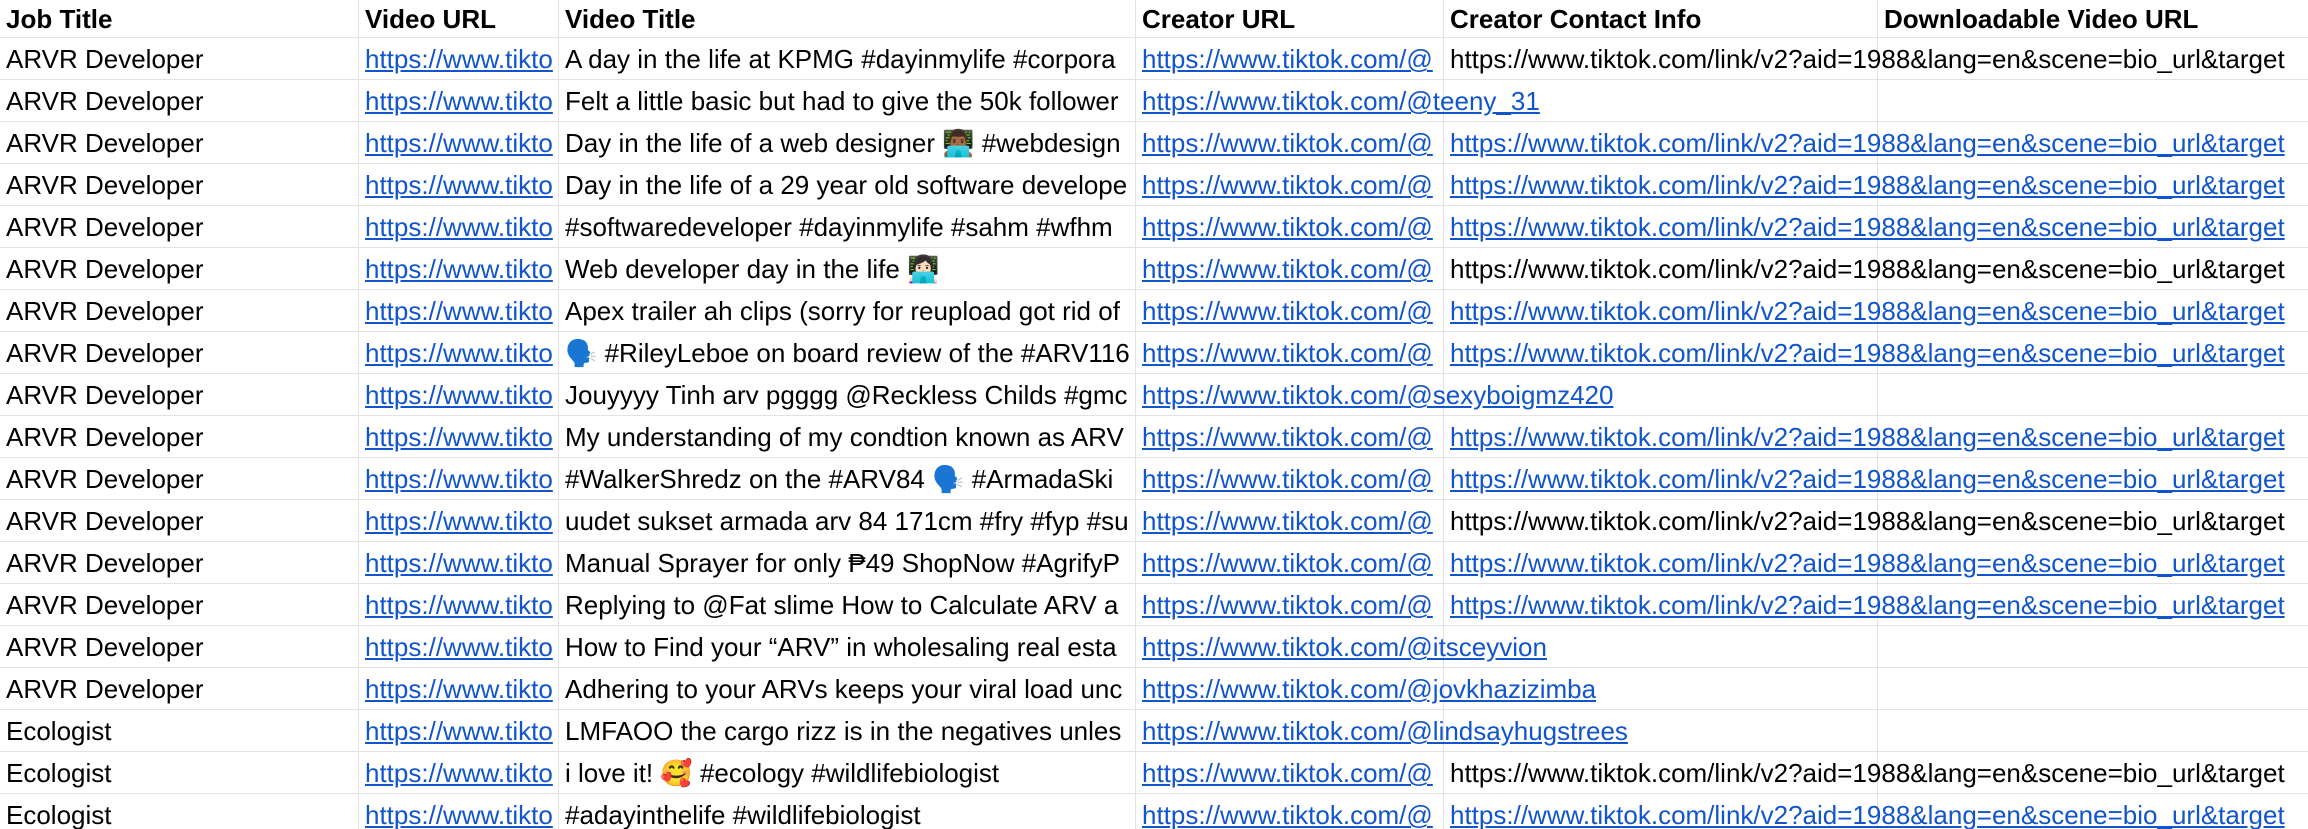 This screenshot has width=2308, height=829. What do you see at coordinates (1382, 731) in the screenshot?
I see `creator-url-link: https://www.tiktok.com/@lindsayhugstrees` at bounding box center [1382, 731].